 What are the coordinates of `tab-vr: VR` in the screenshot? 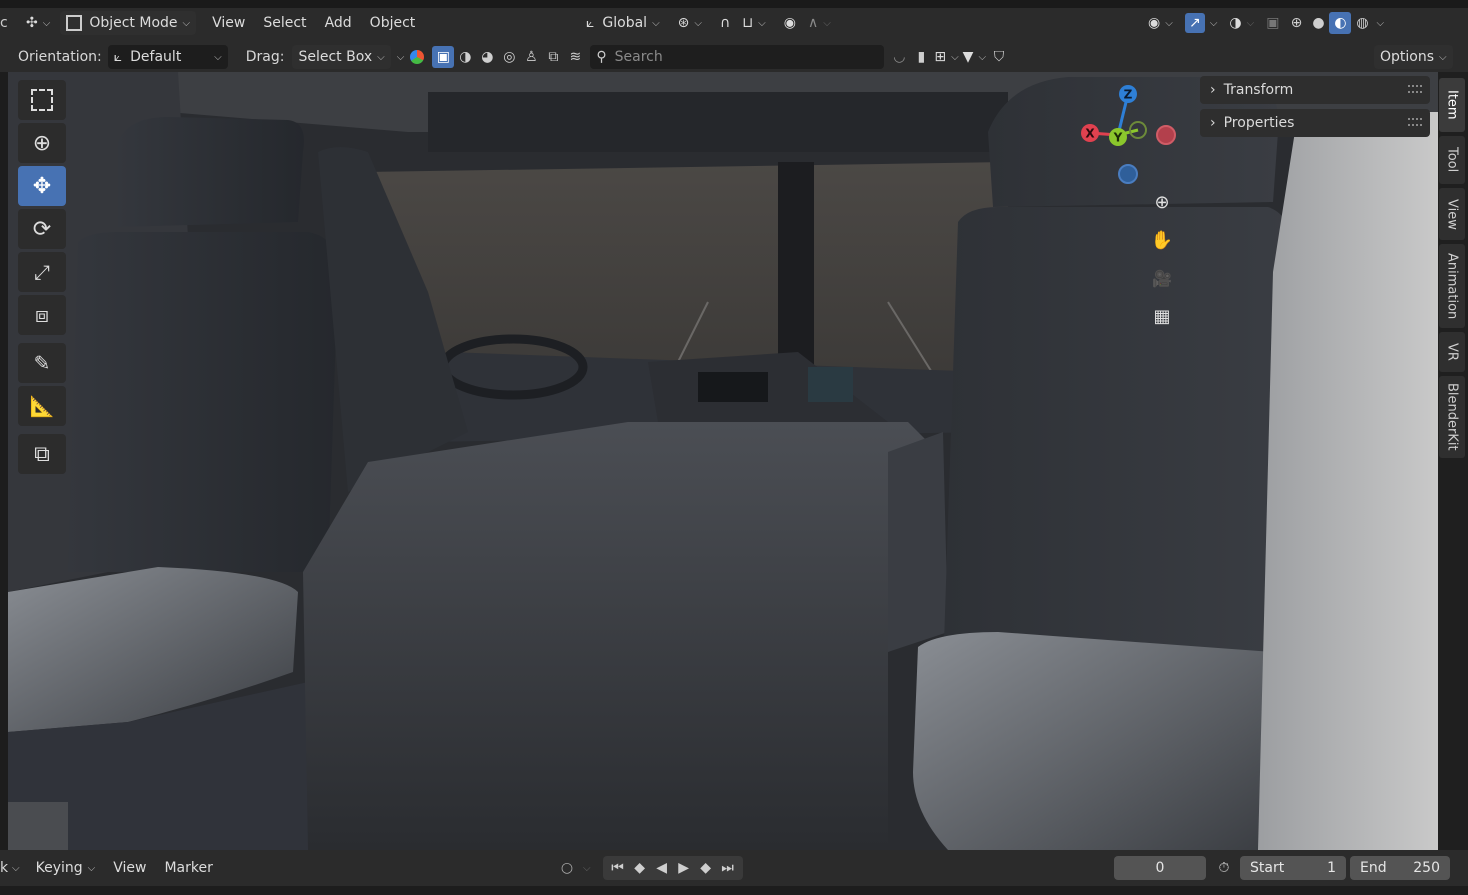 It's located at (1452, 352).